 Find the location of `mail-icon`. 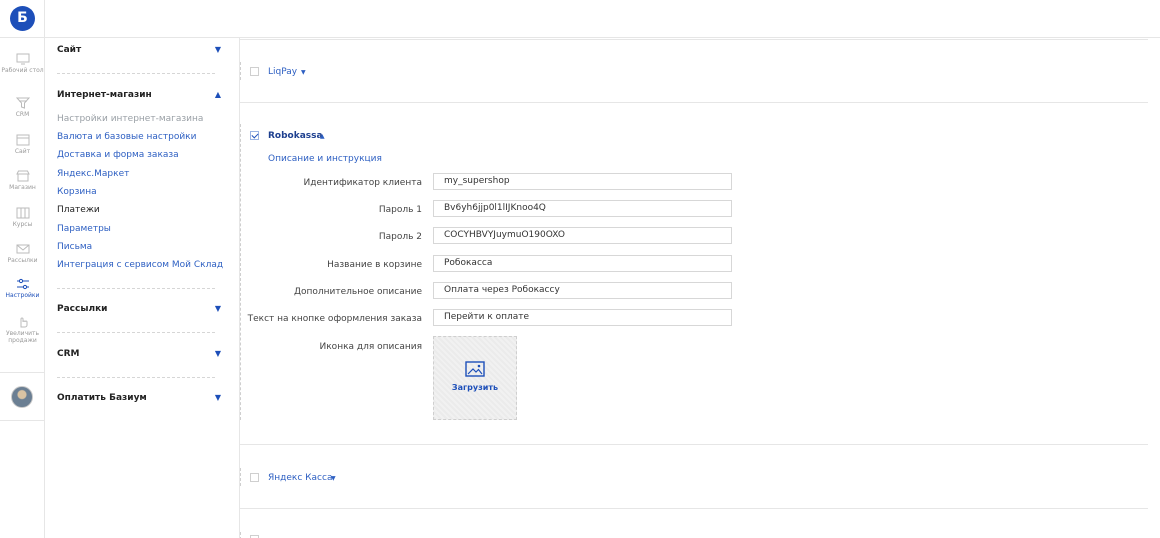

mail-icon is located at coordinates (22, 249).